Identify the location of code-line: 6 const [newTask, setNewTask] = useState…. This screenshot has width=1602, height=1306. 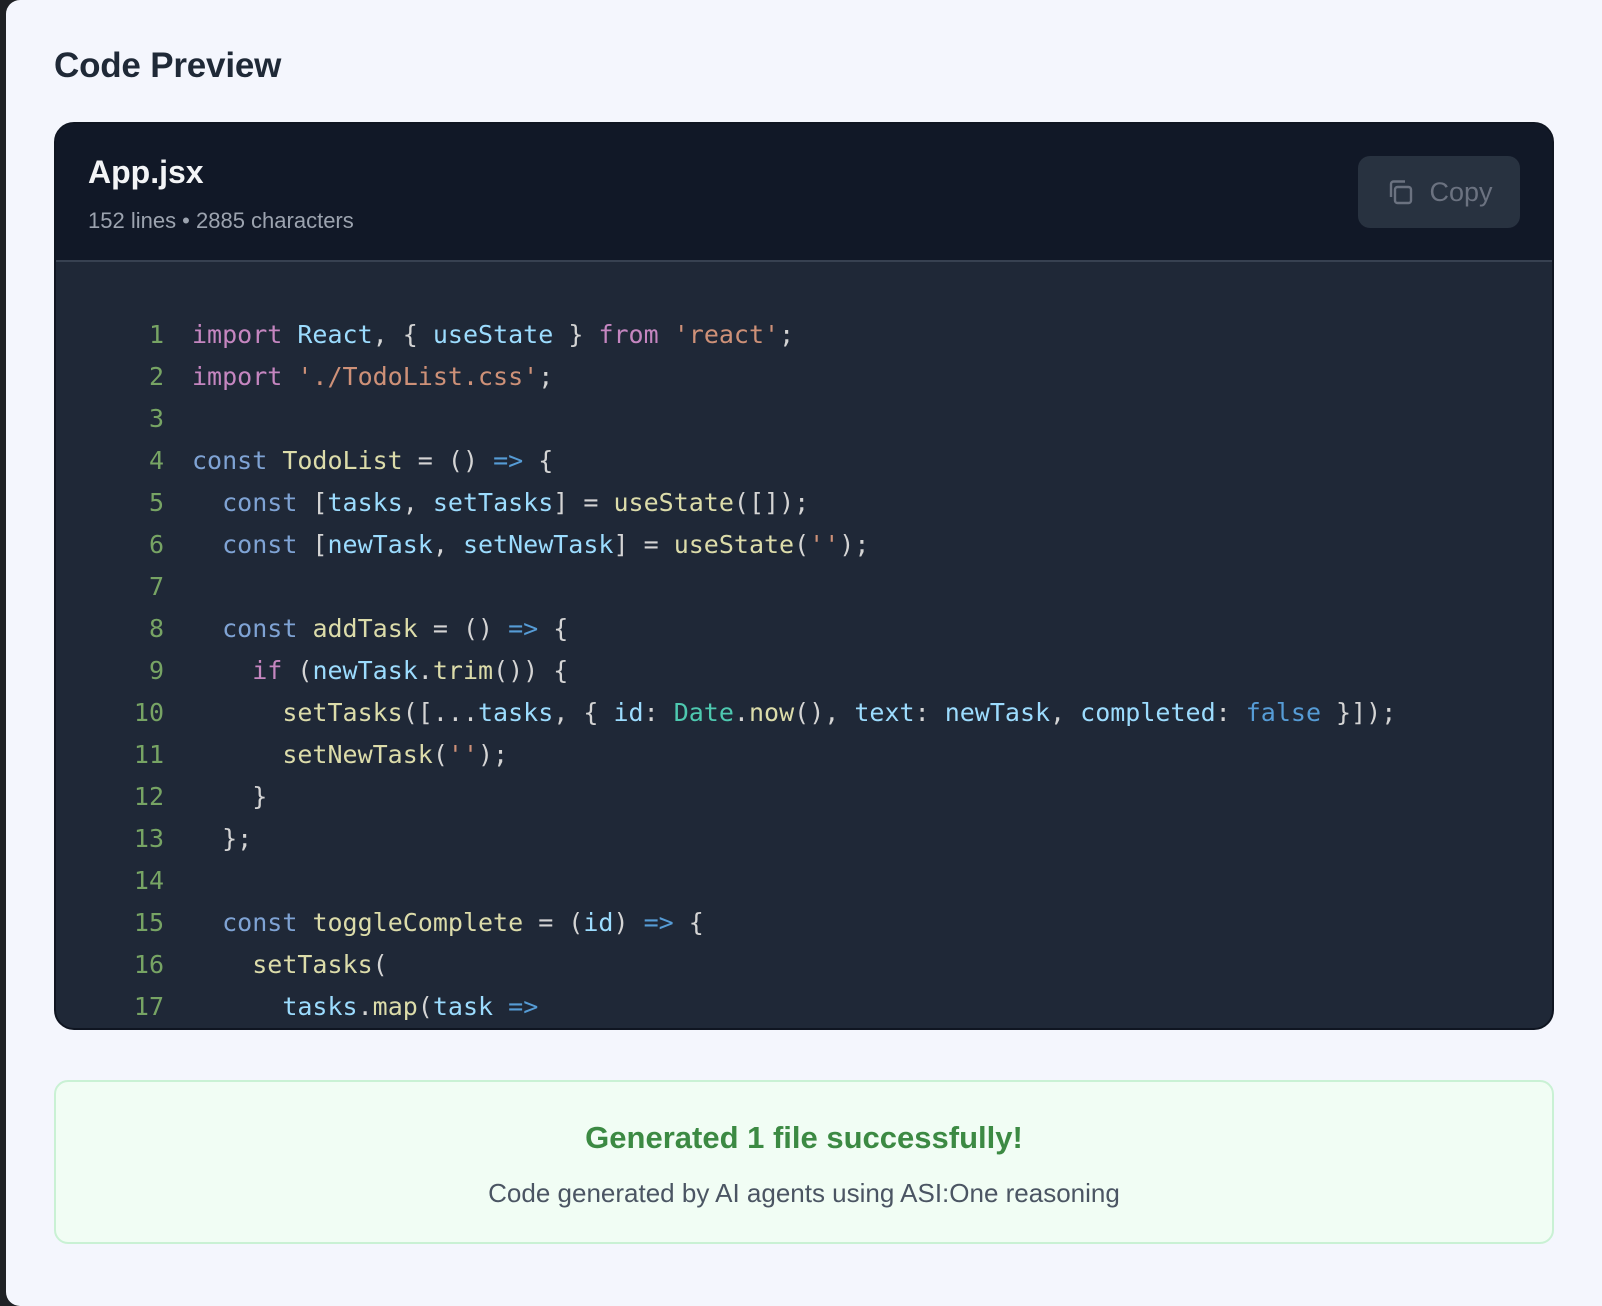
(804, 545).